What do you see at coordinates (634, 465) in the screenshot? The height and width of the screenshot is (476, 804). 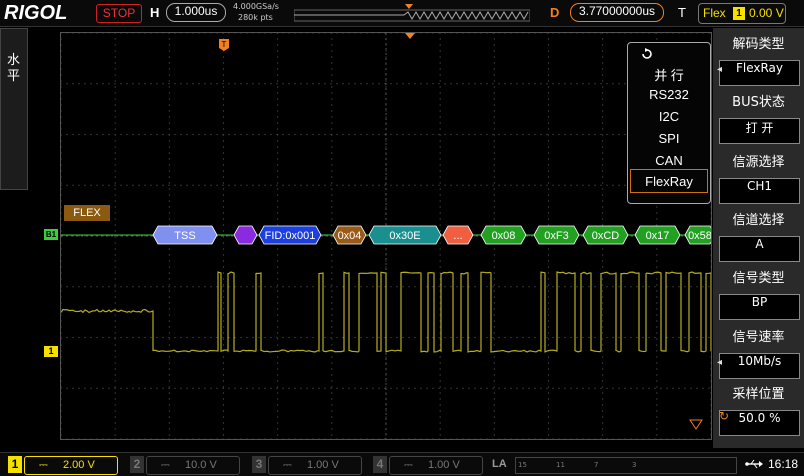 I see `la-tick-3: 3` at bounding box center [634, 465].